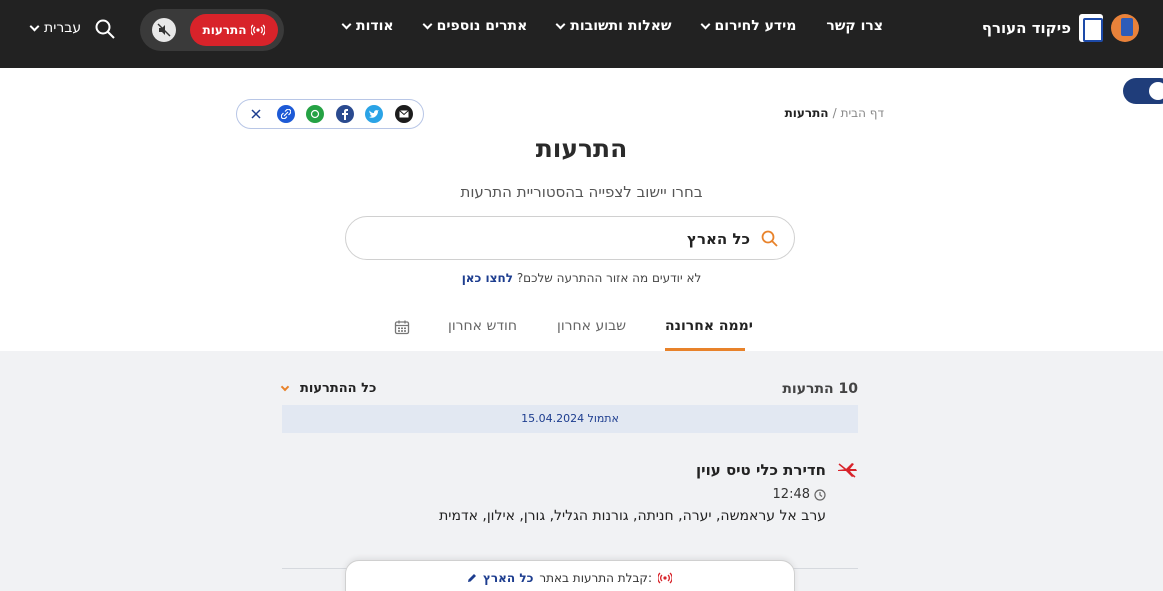 The width and height of the screenshot is (1163, 591). Describe the element at coordinates (862, 113) in the screenshot. I see `breadcrumb-home: דף הבית` at that location.